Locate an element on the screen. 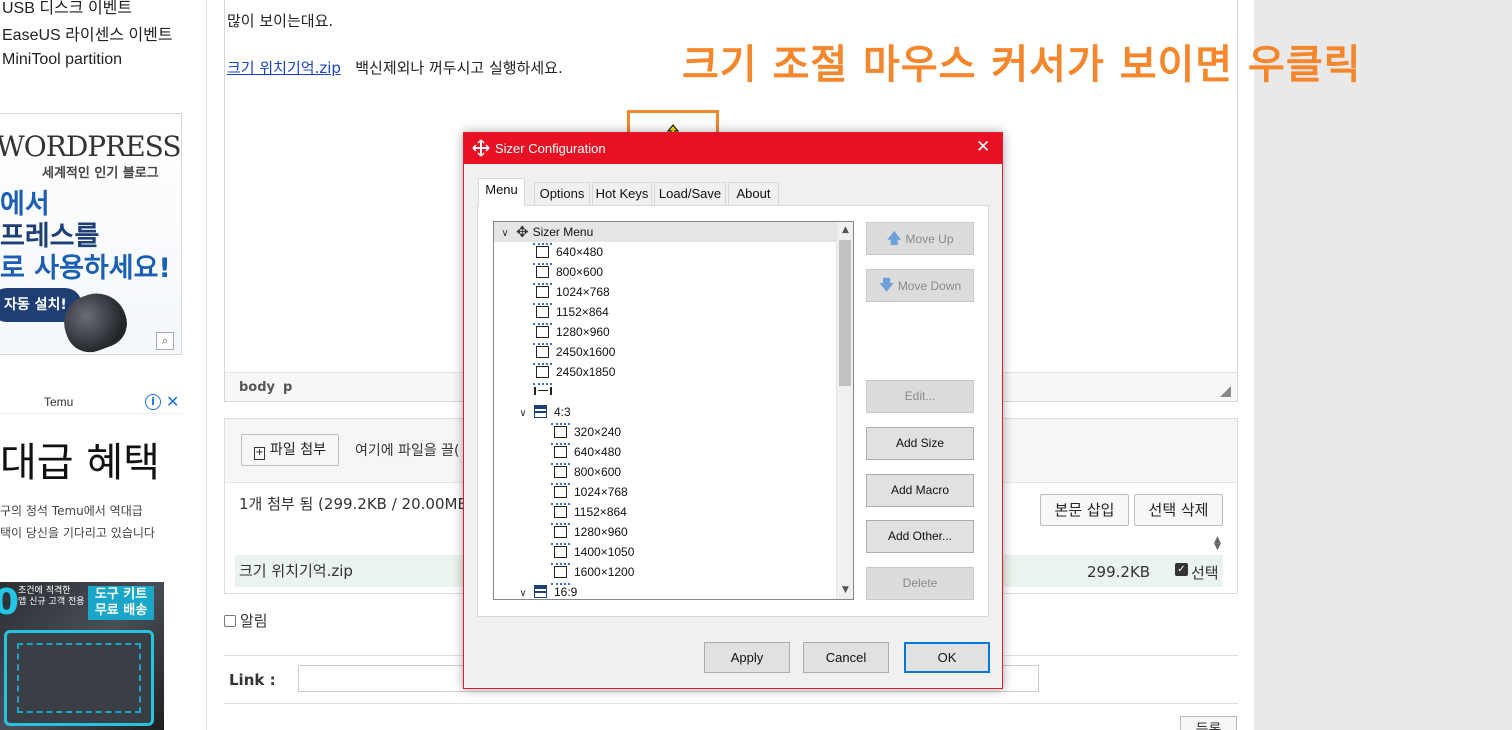 This screenshot has width=1512, height=730. attach-file-button: + 파일 첨부 is located at coordinates (290, 450).